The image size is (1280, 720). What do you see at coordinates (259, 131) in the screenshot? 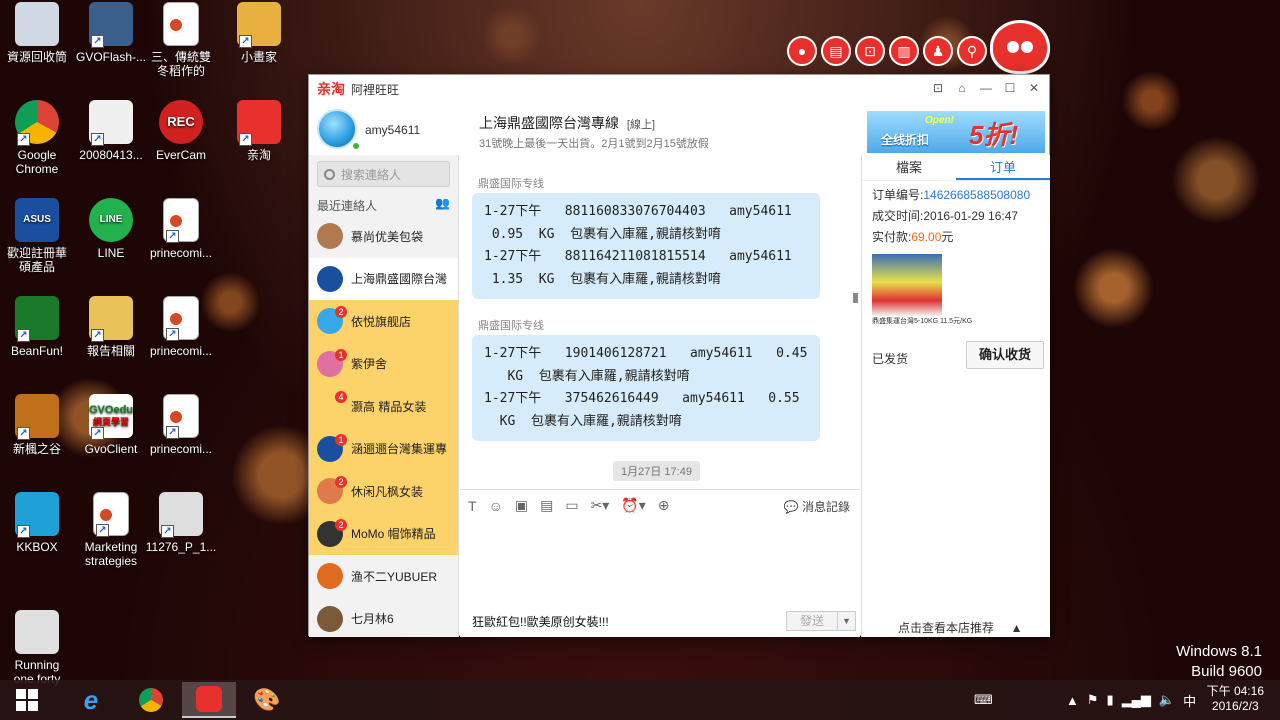
I see `desktop-icon: ↗ 亲淘` at bounding box center [259, 131].